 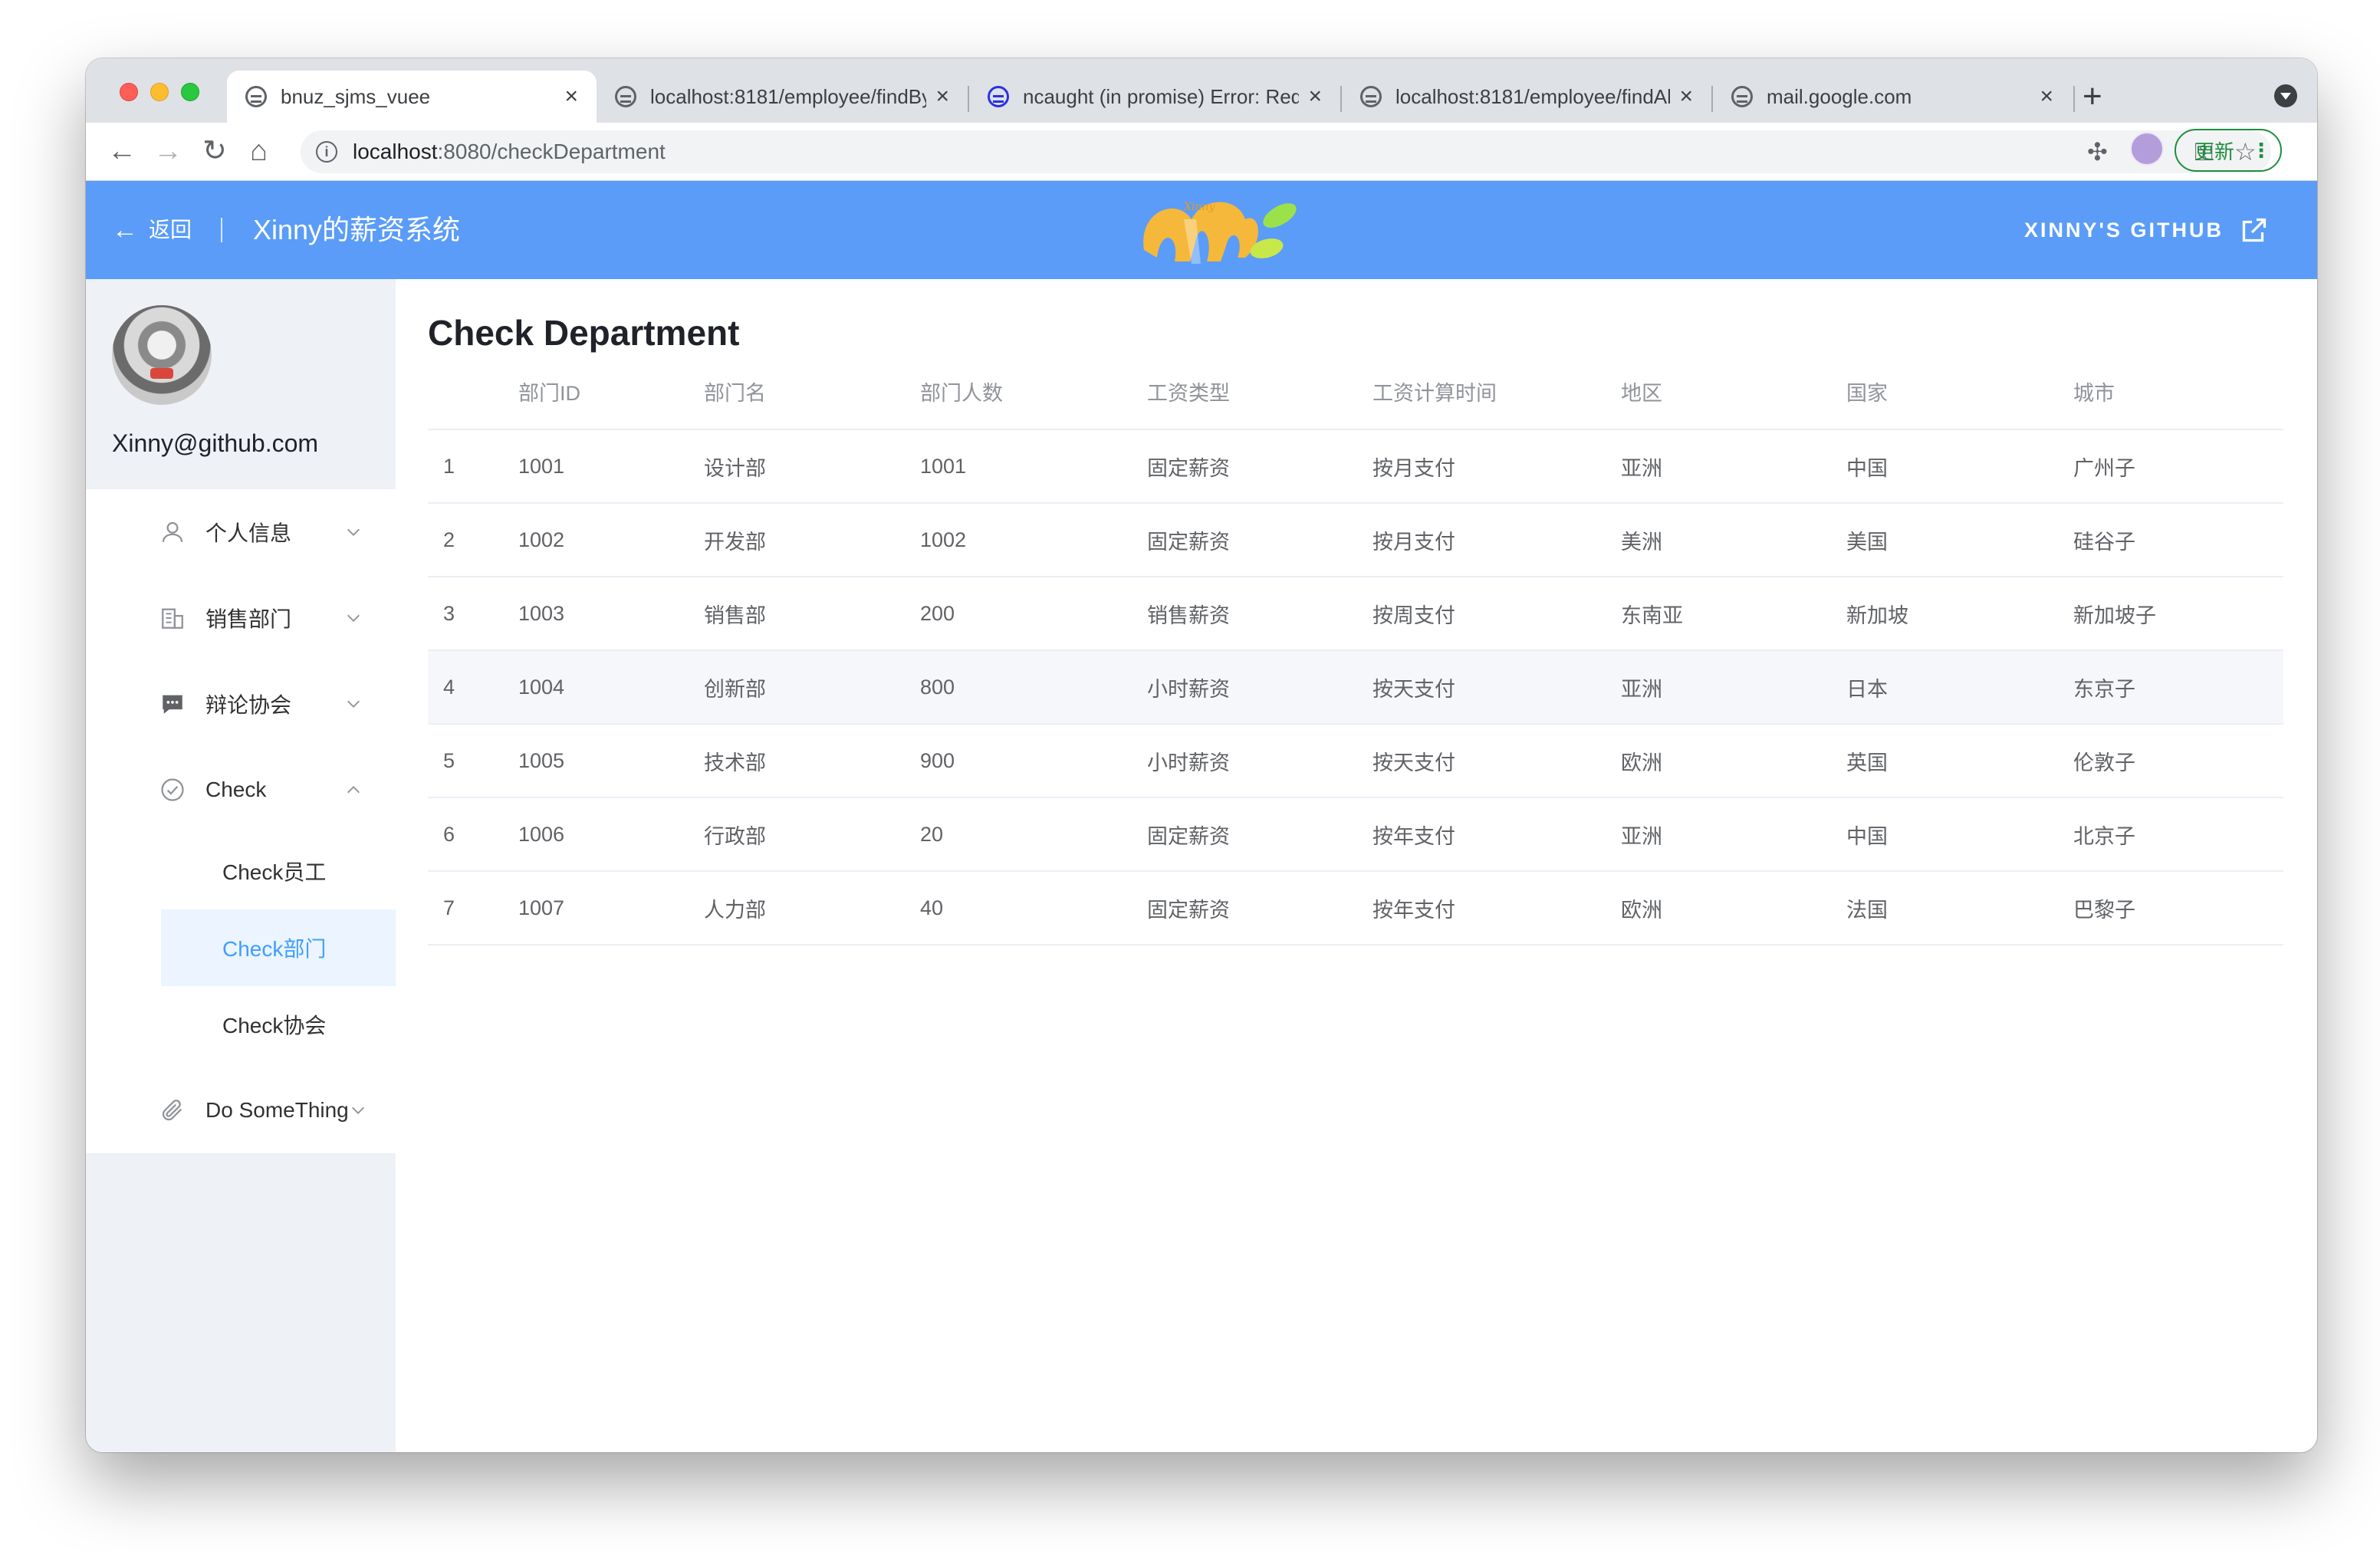 I want to click on table-cell: 1003, so click(x=596, y=614).